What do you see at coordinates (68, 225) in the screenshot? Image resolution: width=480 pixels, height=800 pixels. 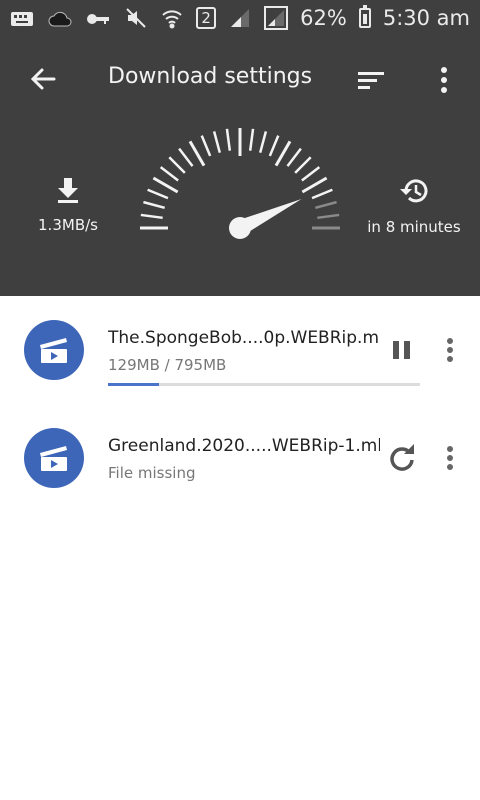 I see `speed-value: 1.3MB/s` at bounding box center [68, 225].